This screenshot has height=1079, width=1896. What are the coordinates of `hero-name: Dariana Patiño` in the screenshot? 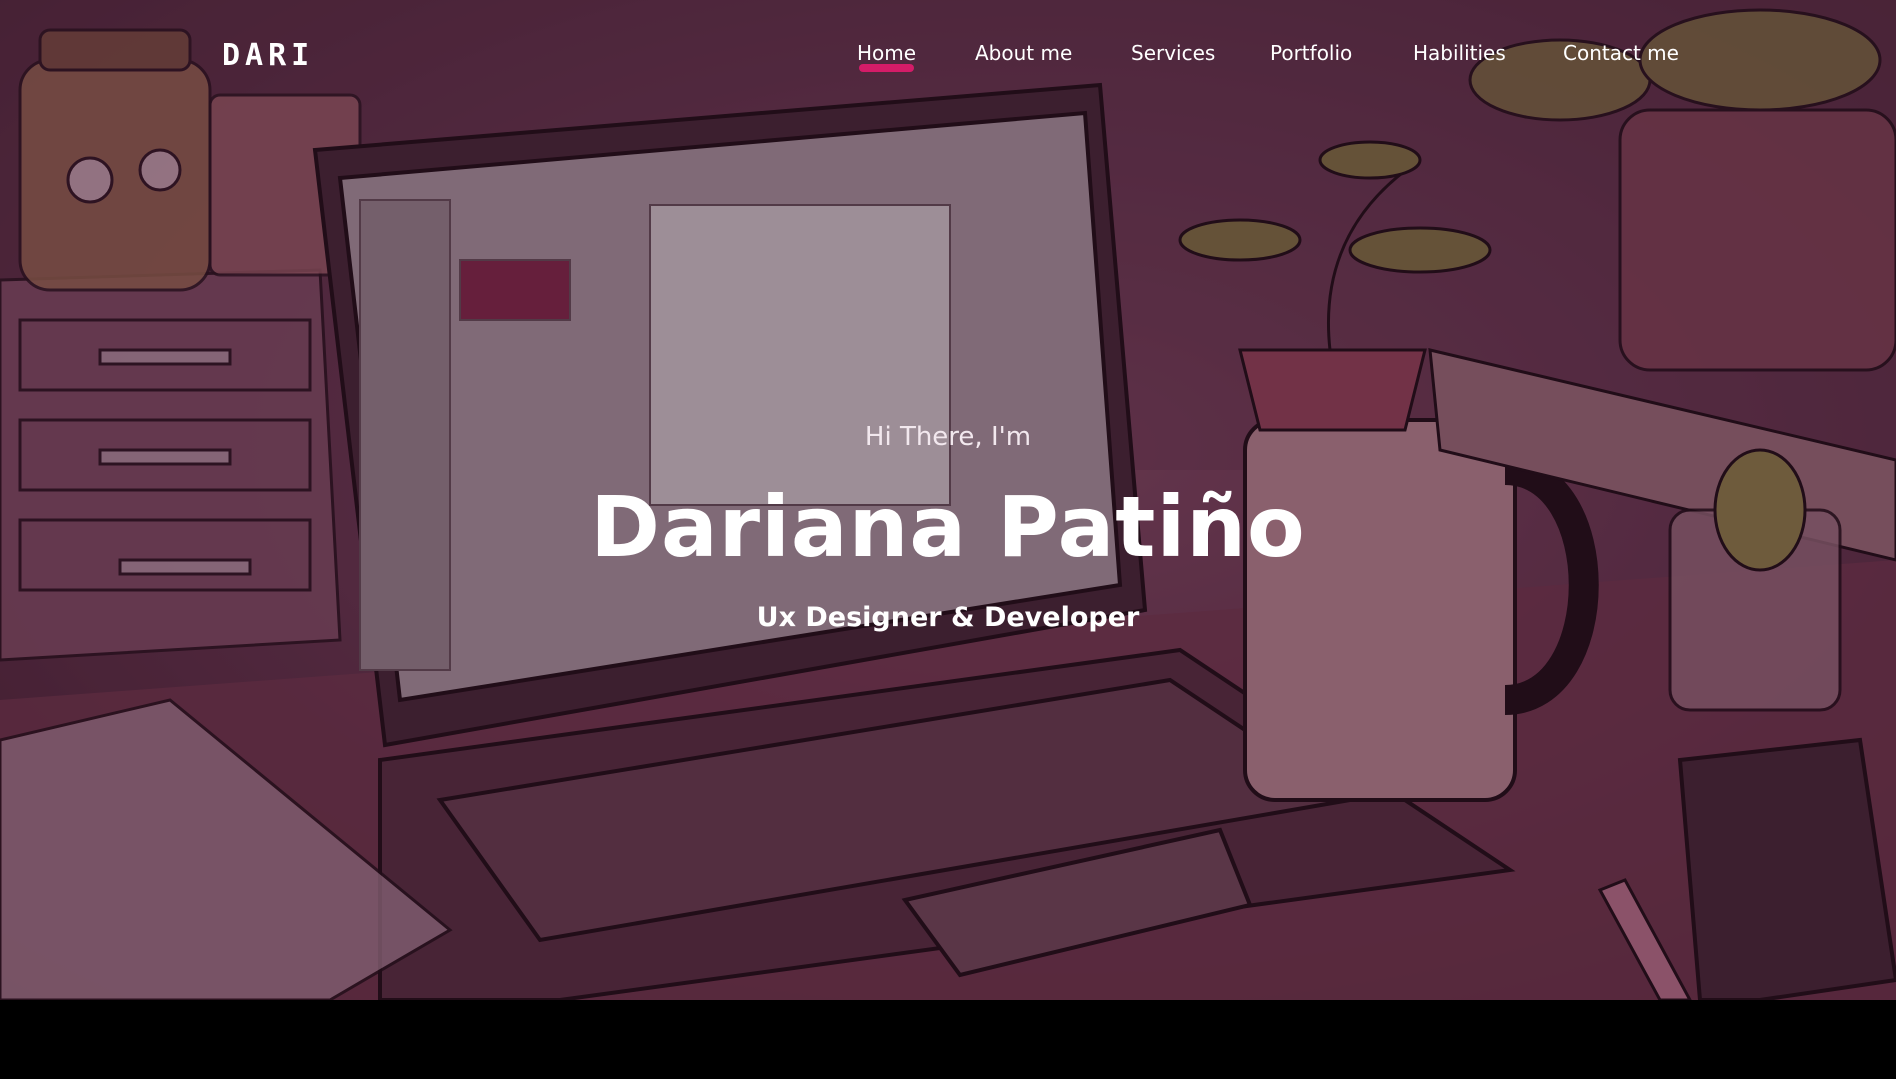 It's located at (948, 527).